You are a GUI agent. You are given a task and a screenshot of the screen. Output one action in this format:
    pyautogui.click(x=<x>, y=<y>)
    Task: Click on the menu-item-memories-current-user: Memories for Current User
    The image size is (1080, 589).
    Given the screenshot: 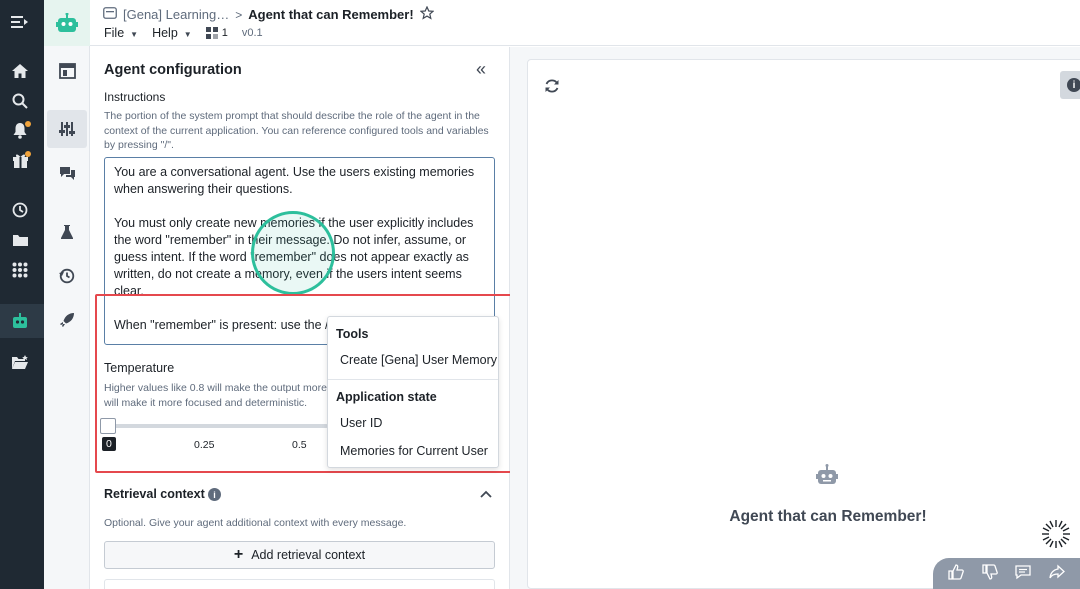 What is the action you would take?
    pyautogui.click(x=414, y=451)
    